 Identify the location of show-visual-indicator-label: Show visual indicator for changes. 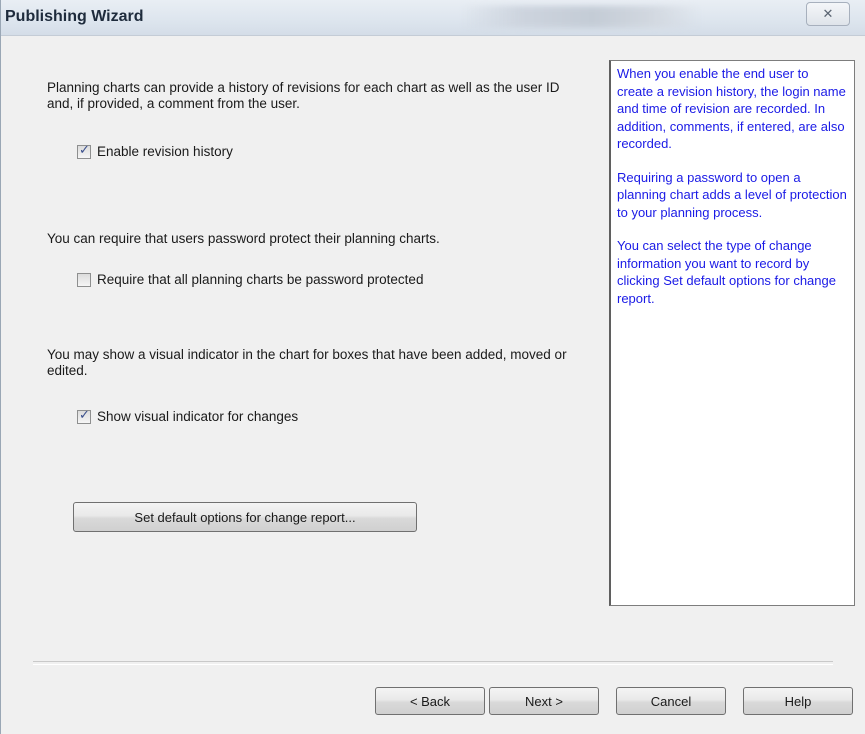
(198, 416).